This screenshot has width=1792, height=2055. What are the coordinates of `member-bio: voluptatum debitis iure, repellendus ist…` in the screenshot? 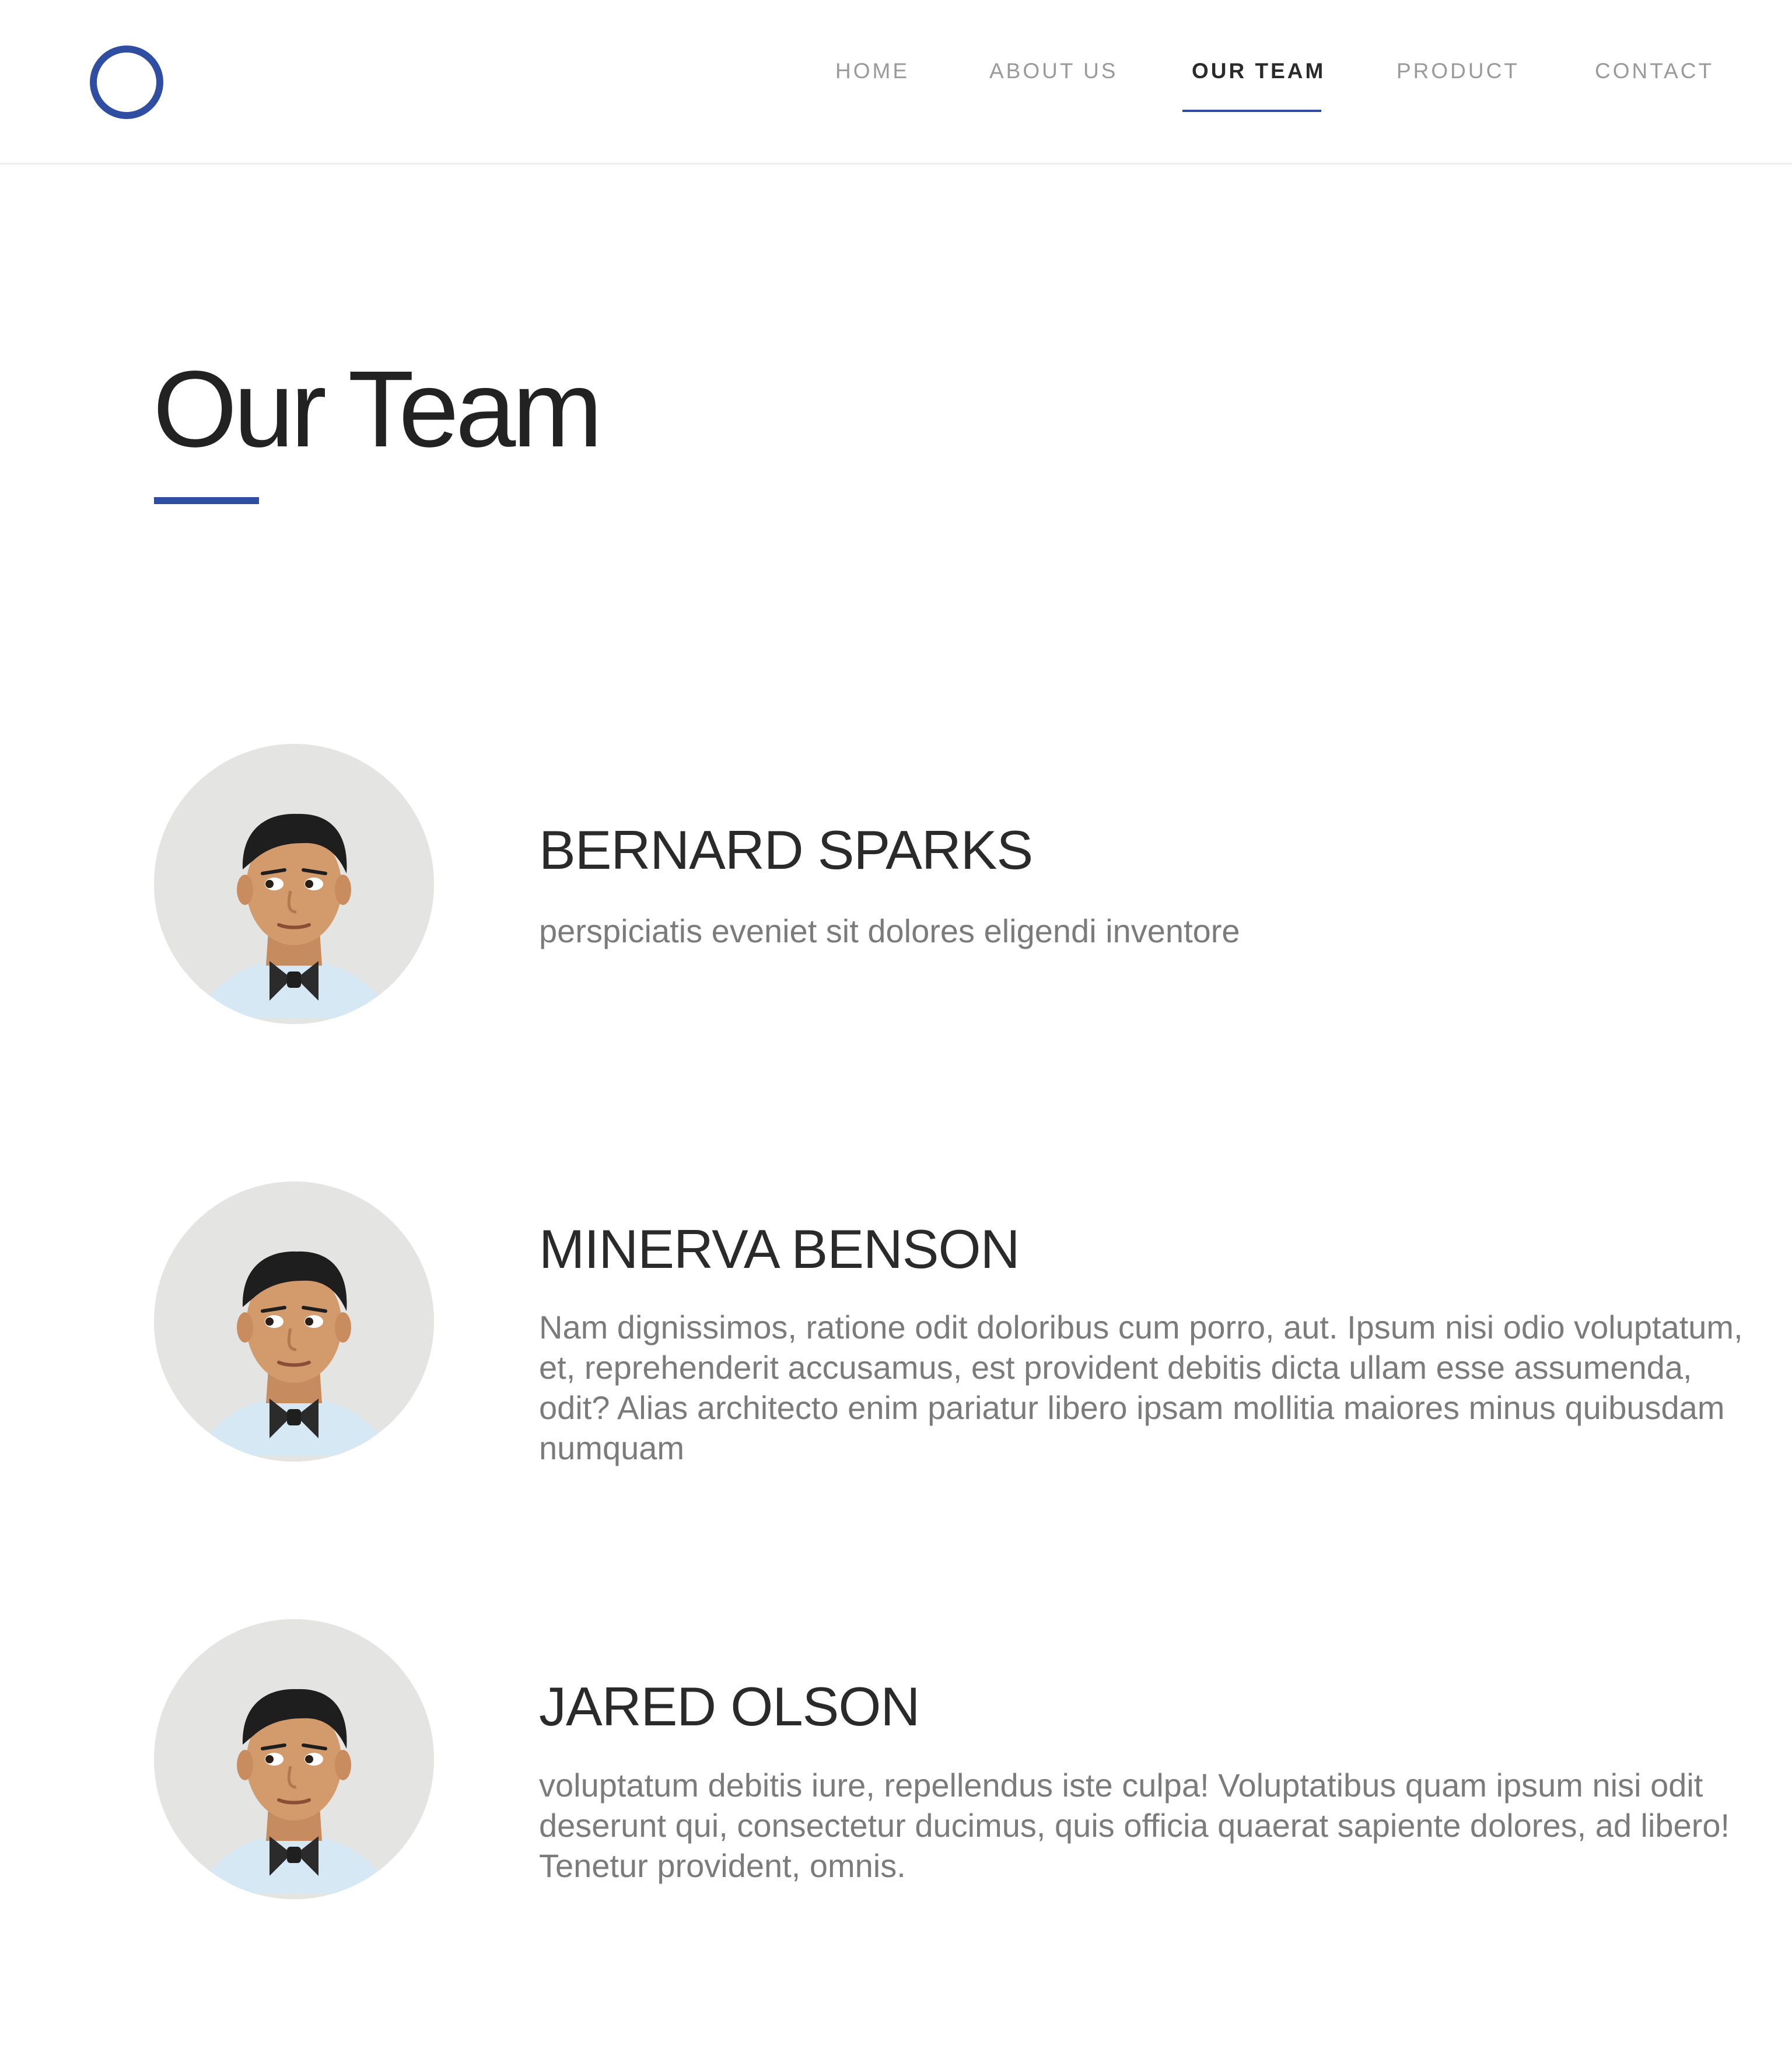 It's located at (1134, 1825).